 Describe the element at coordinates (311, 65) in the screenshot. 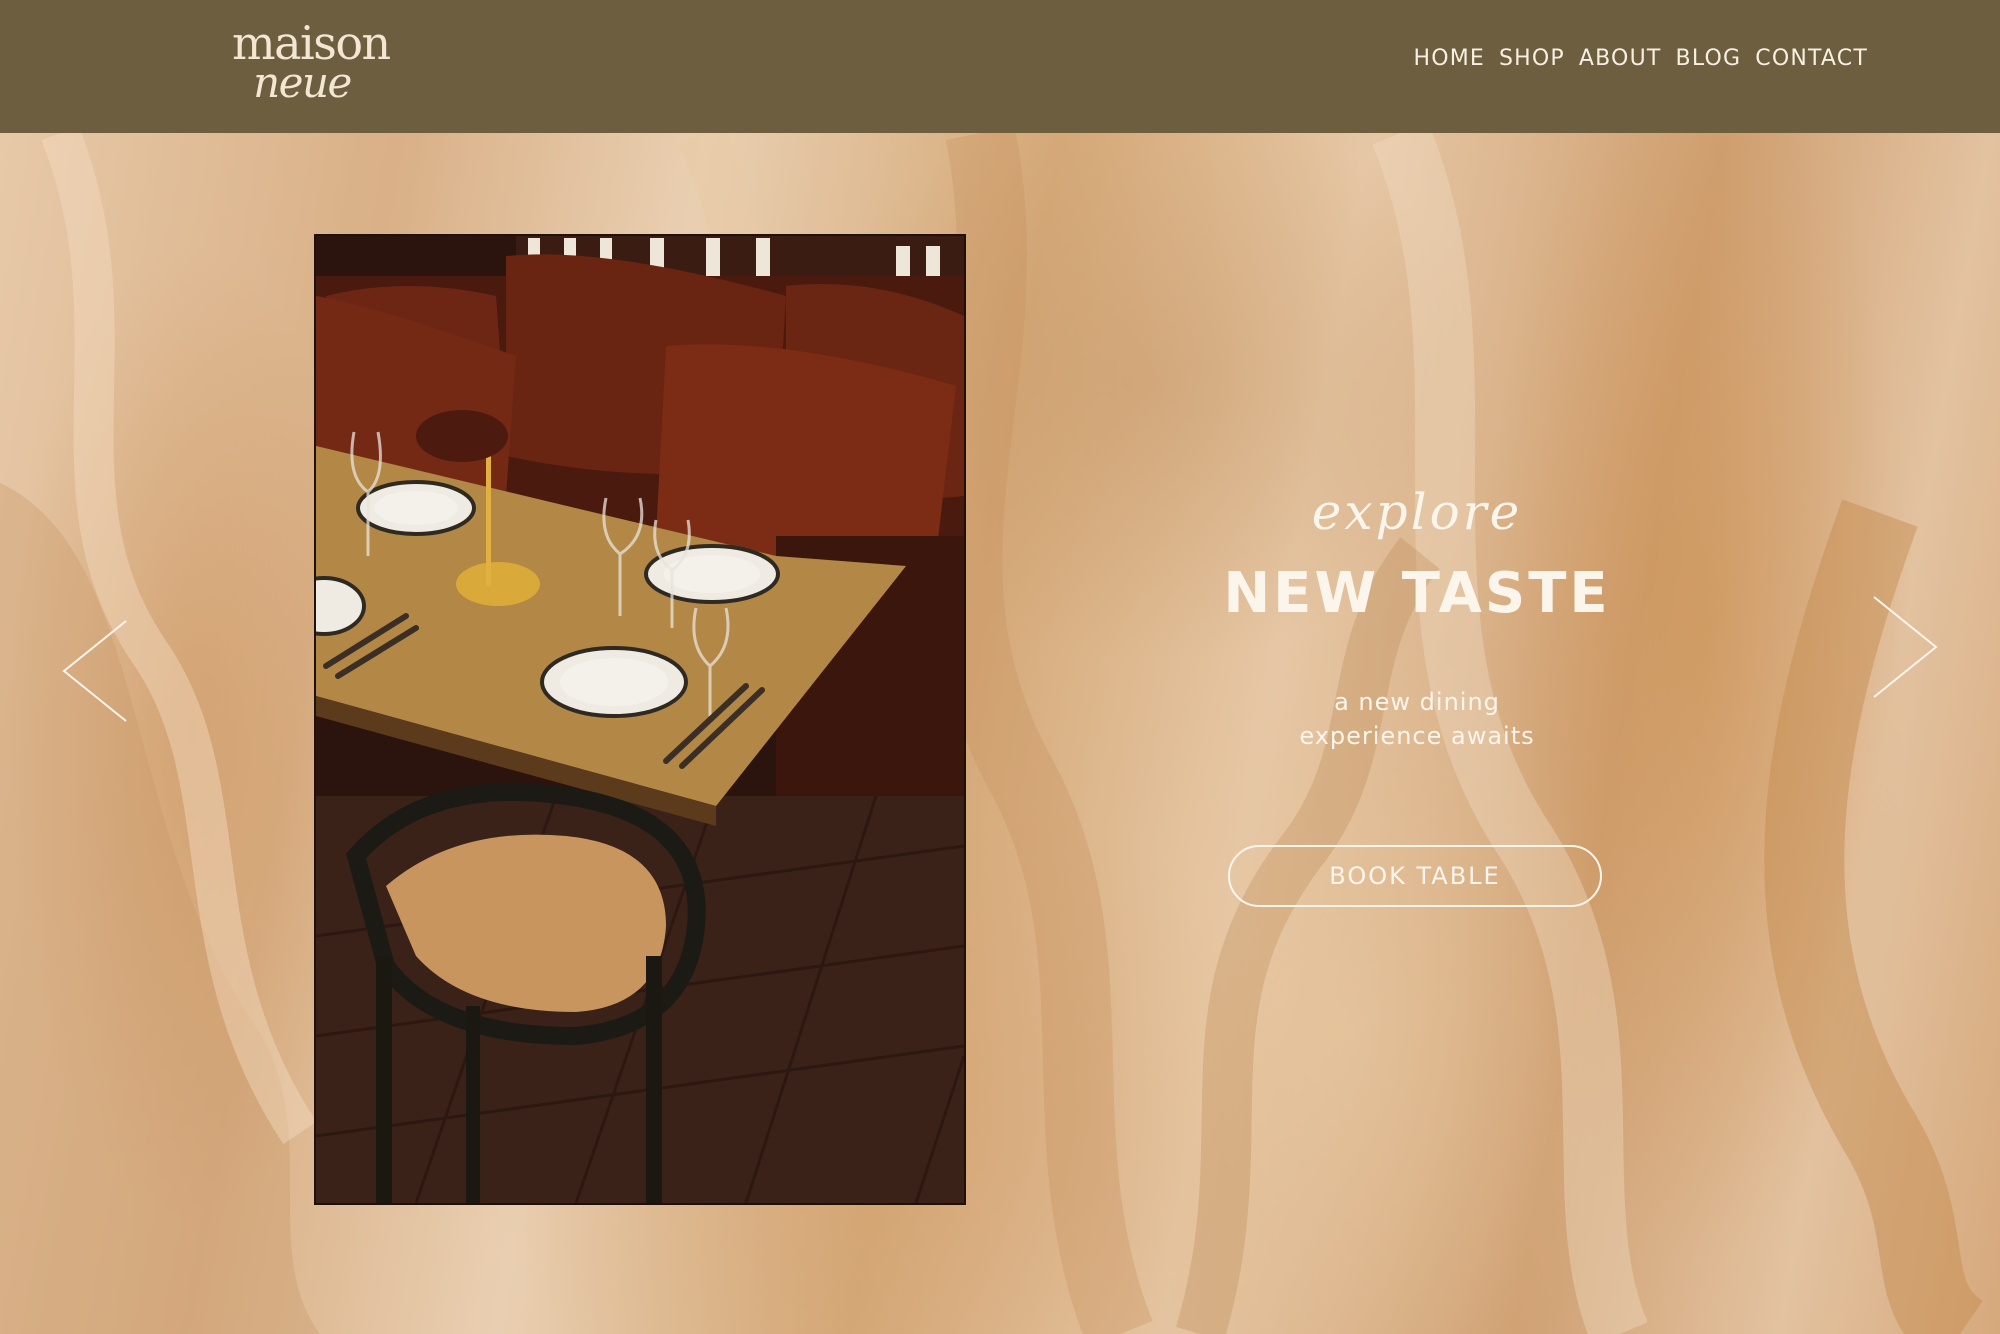

I see `site-logo: maison neue` at that location.